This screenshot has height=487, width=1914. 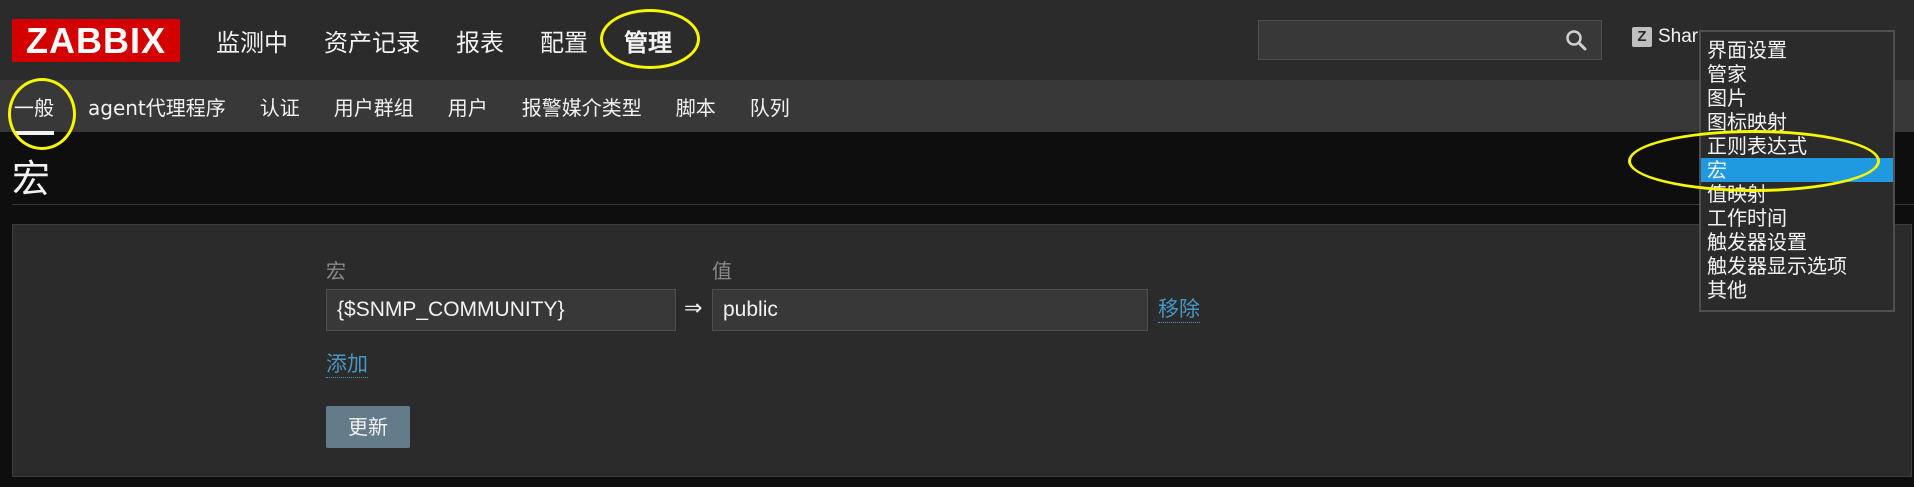 What do you see at coordinates (696, 106) in the screenshot?
I see `sub-menu-scripts: 脚本` at bounding box center [696, 106].